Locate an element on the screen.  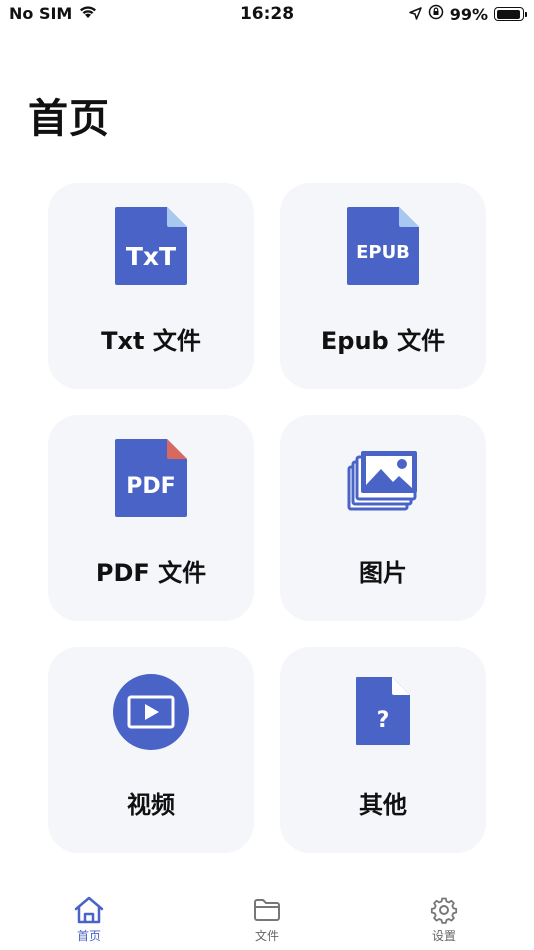
tab-label: 文件 is located at coordinates (266, 936).